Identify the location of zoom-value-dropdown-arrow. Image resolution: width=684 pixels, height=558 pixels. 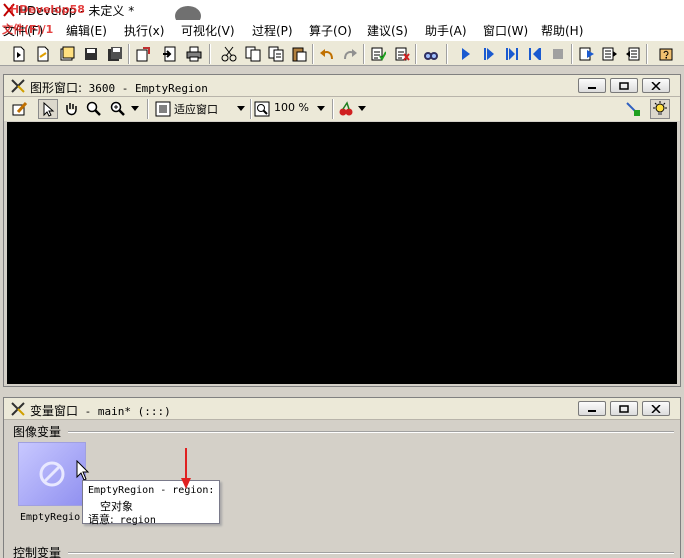
(321, 108).